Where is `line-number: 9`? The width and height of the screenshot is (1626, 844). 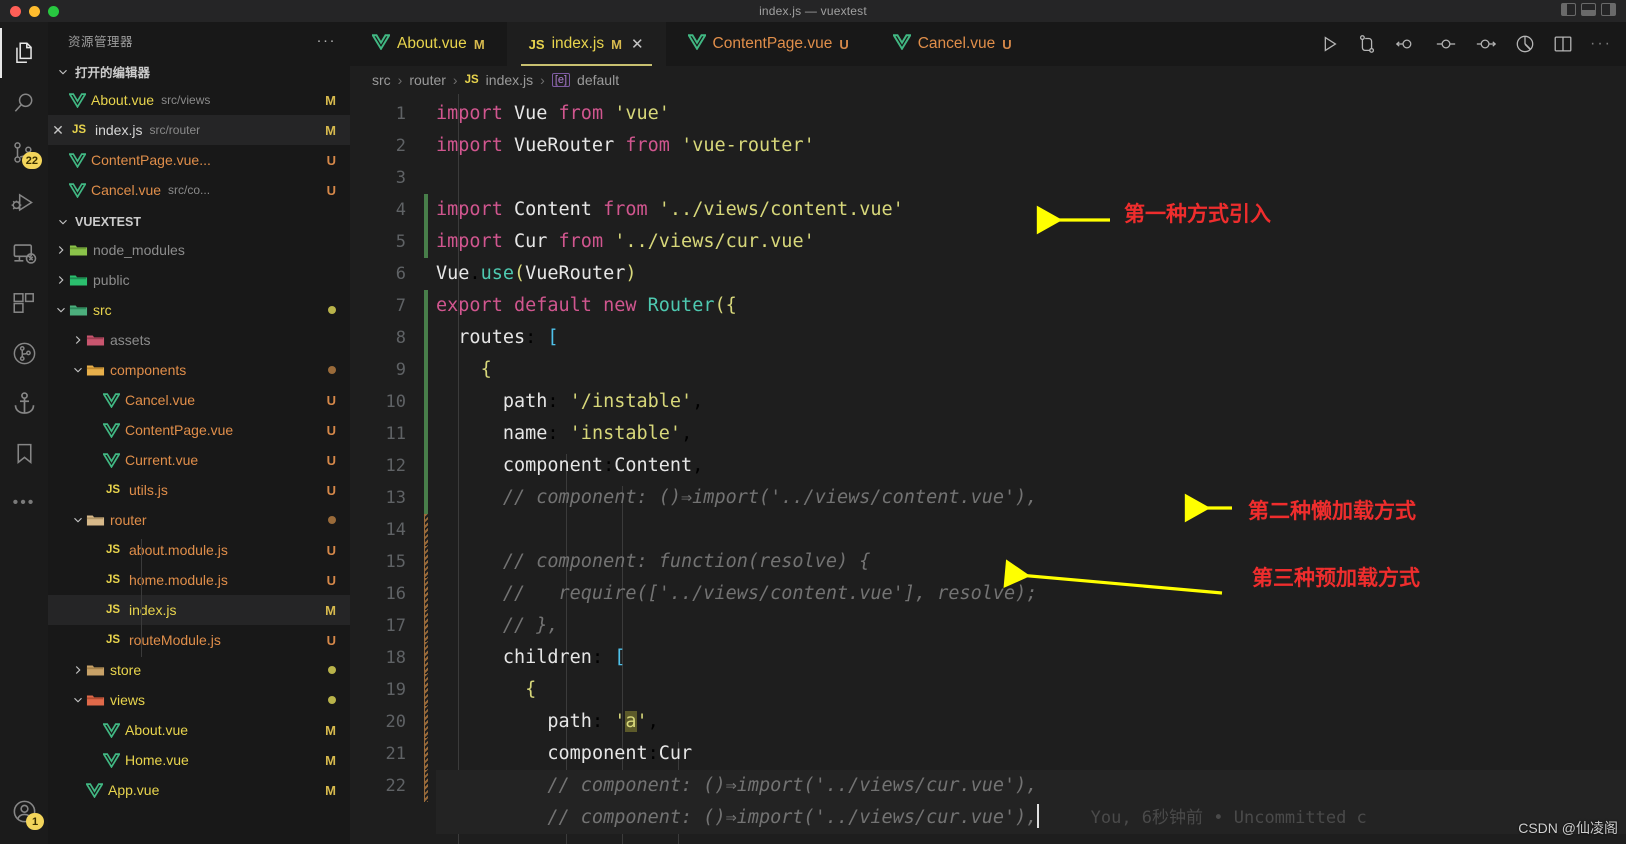 line-number: 9 is located at coordinates (400, 370).